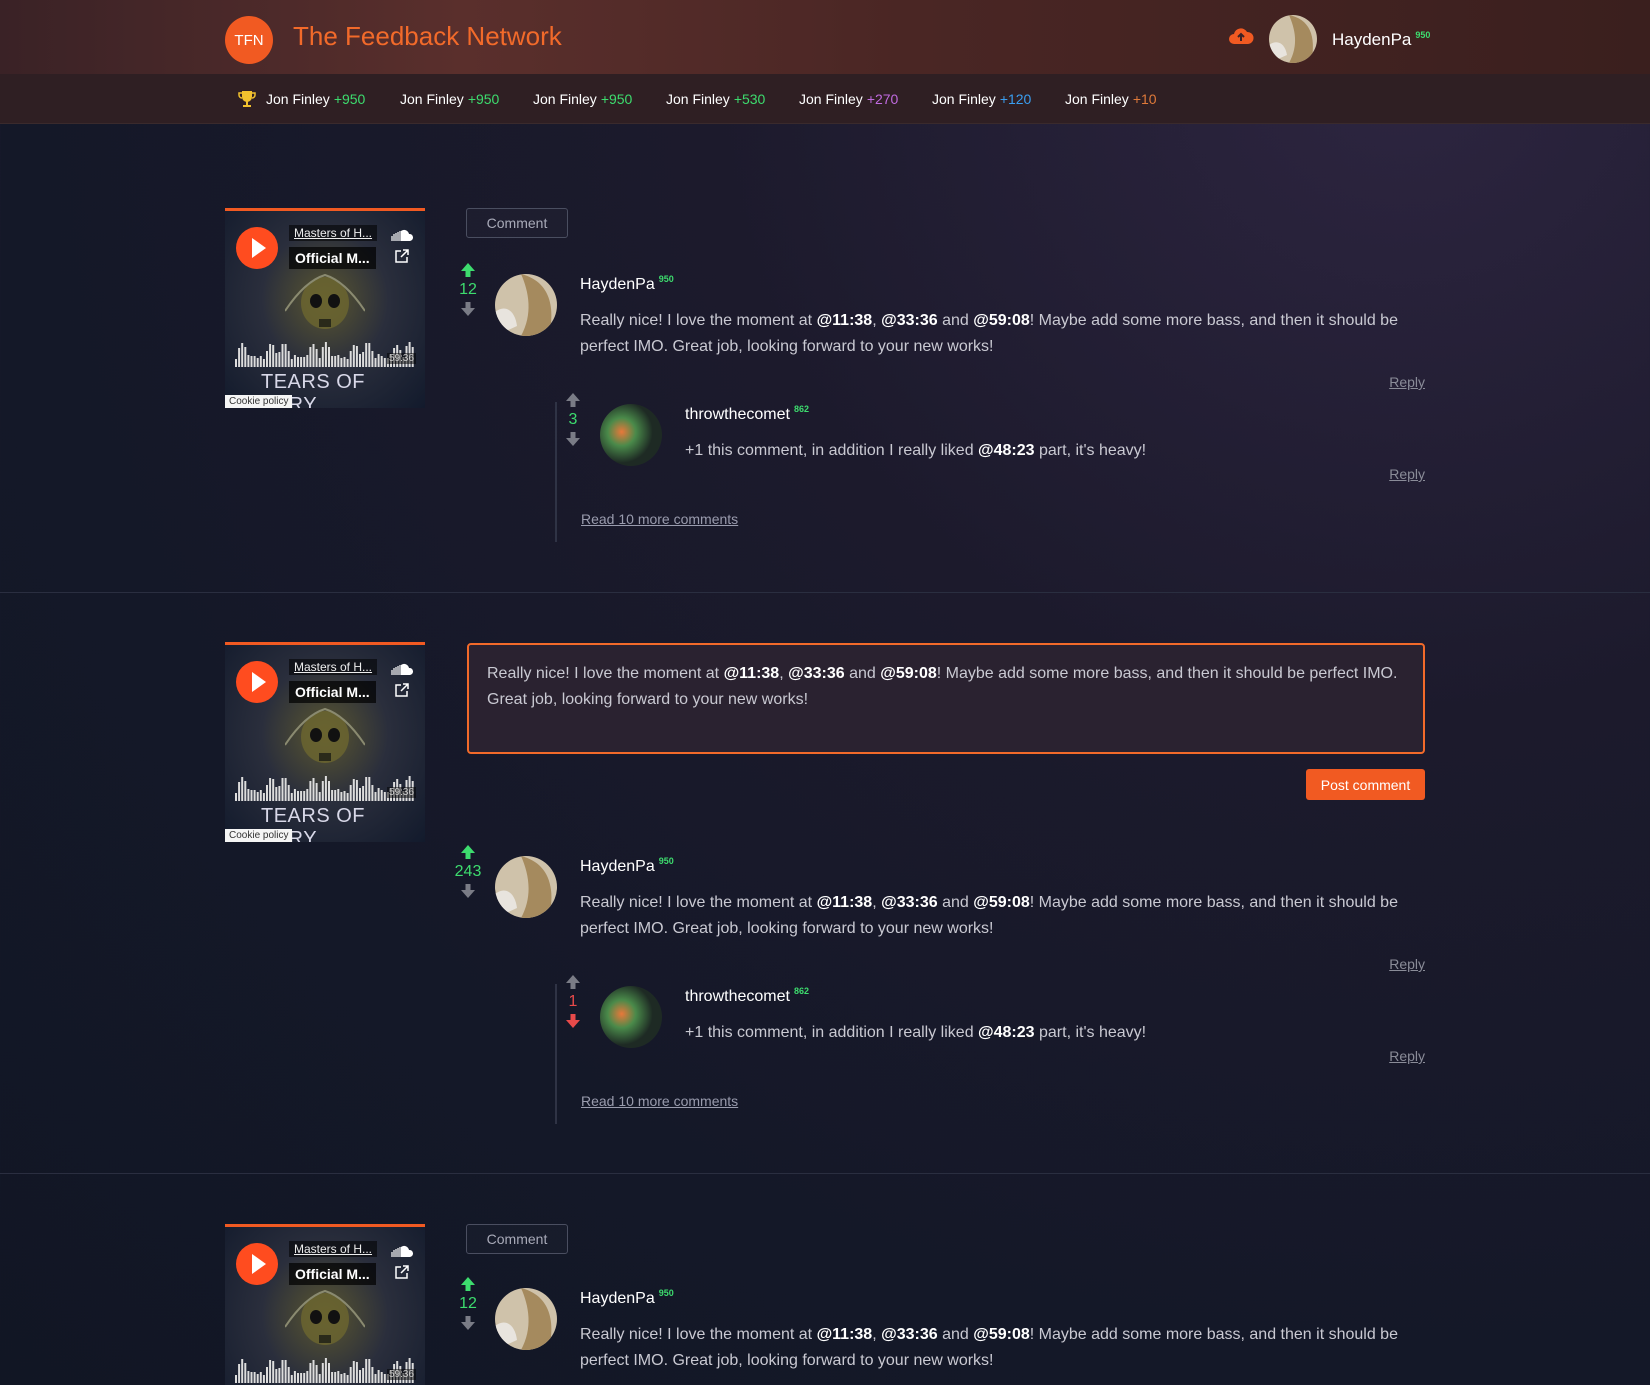 Image resolution: width=1650 pixels, height=1385 pixels. What do you see at coordinates (784, 673) in the screenshot?
I see `text-fragment: ,` at bounding box center [784, 673].